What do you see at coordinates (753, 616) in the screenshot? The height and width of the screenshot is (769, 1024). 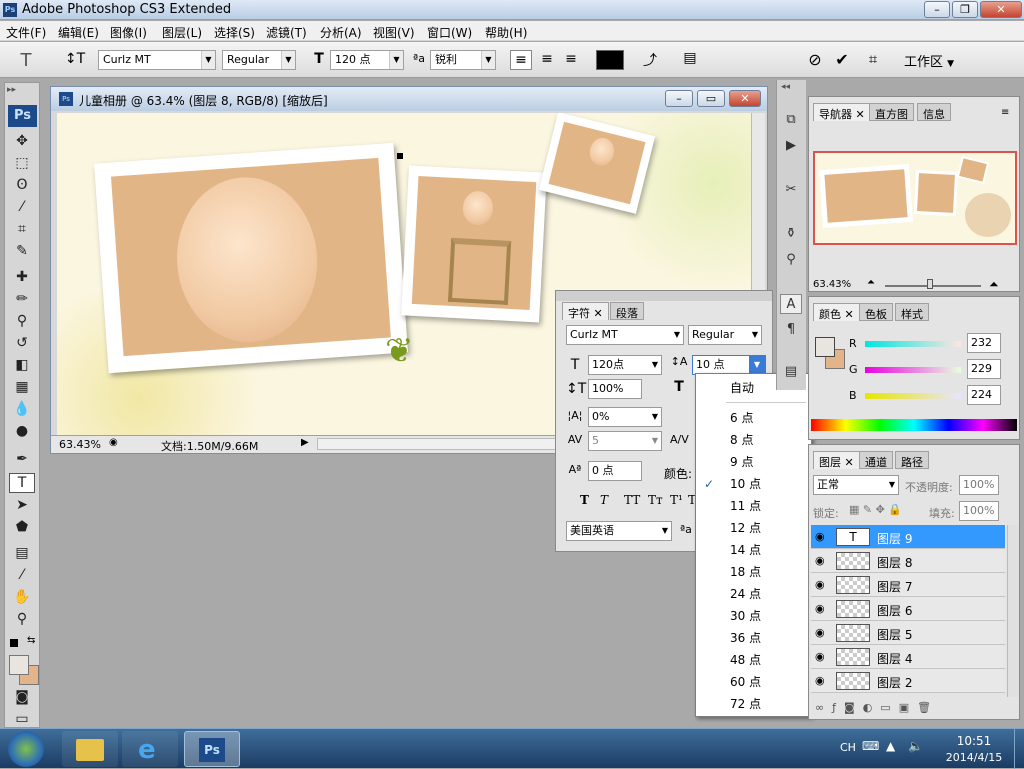 I see `leading-option: 30 点` at bounding box center [753, 616].